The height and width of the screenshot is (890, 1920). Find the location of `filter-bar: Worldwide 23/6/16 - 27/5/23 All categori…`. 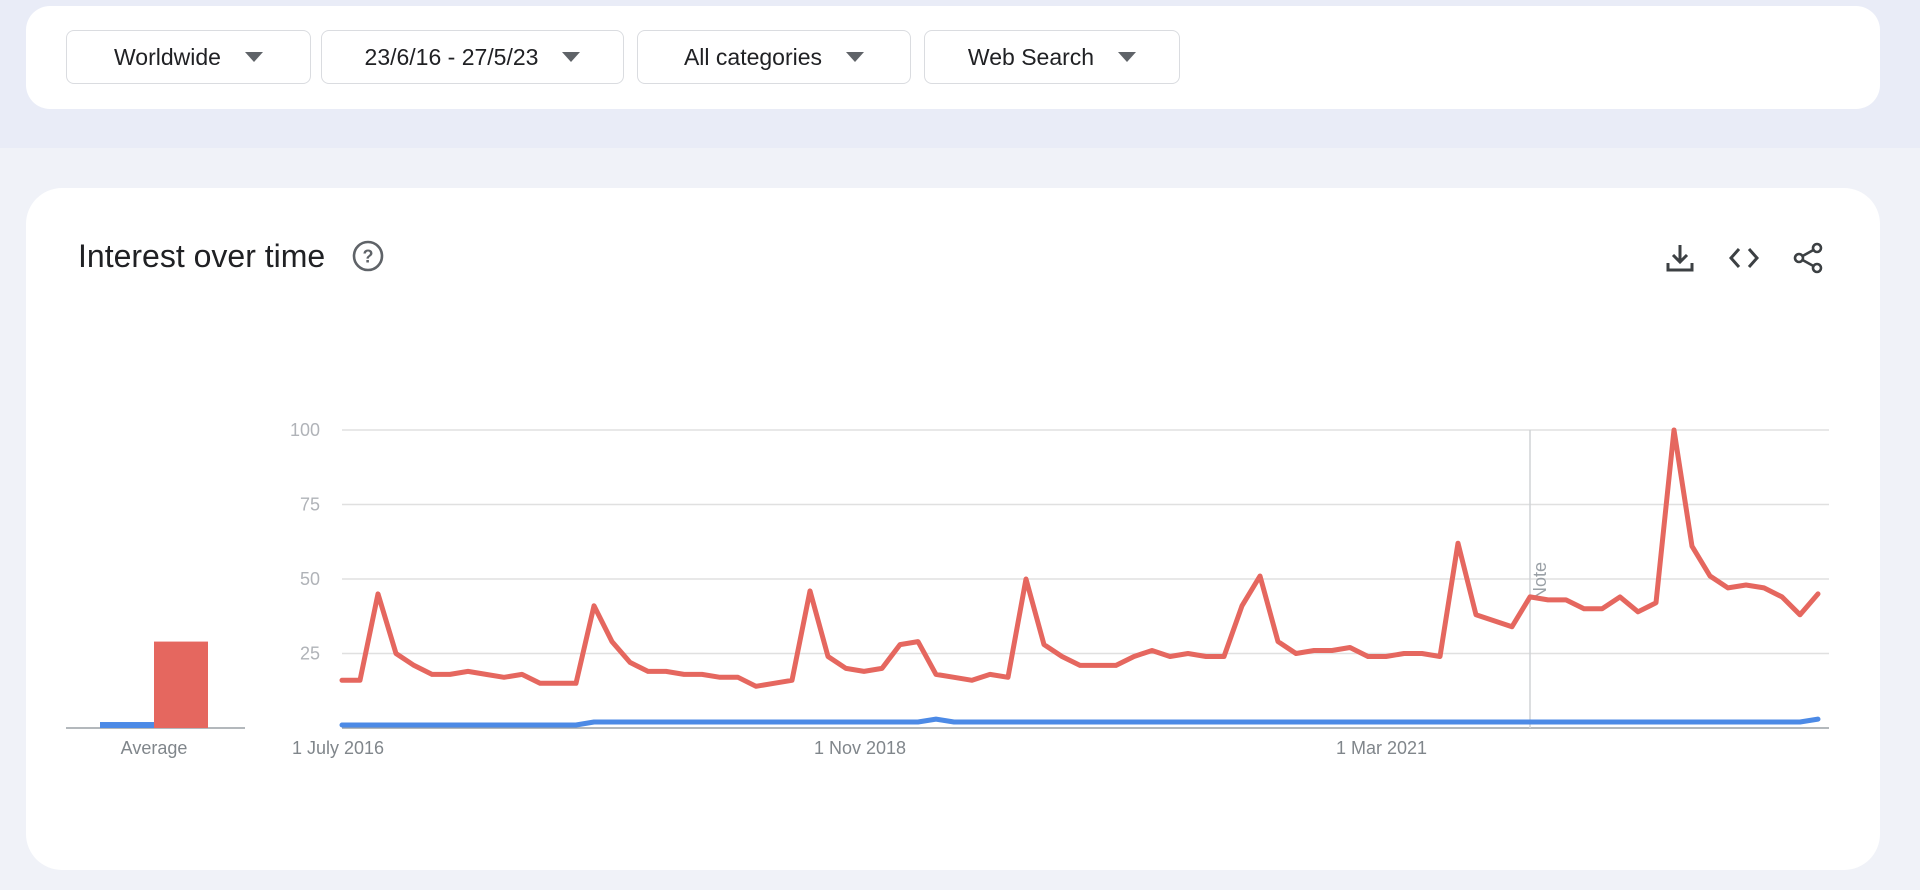

filter-bar: Worldwide 23/6/16 - 27/5/23 All categori… is located at coordinates (953, 57).